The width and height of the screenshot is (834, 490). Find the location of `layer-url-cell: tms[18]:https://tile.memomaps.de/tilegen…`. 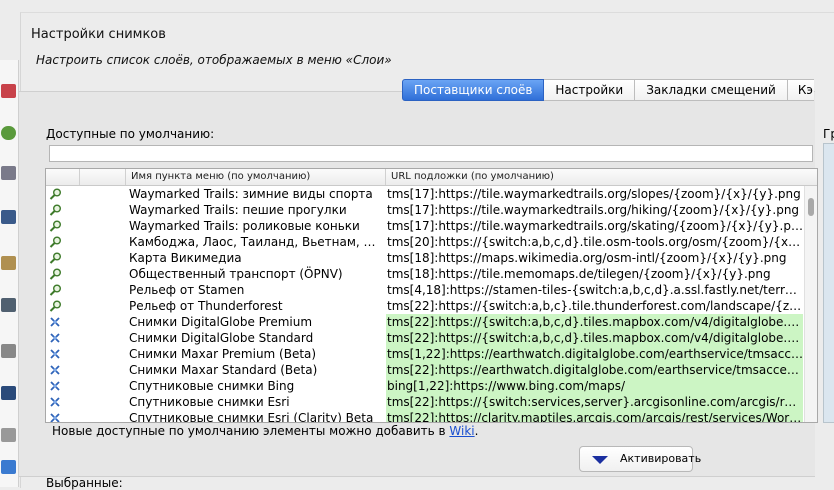

layer-url-cell: tms[18]:https://tile.memomaps.de/tilegen… is located at coordinates (579, 274).